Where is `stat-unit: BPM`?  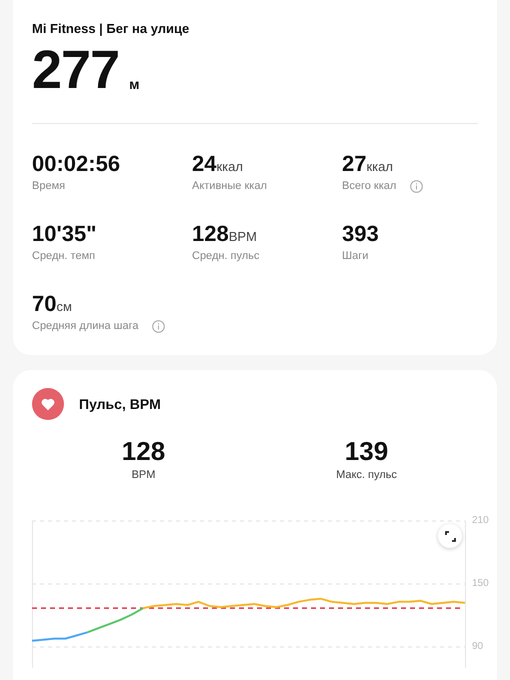
stat-unit: BPM is located at coordinates (242, 237).